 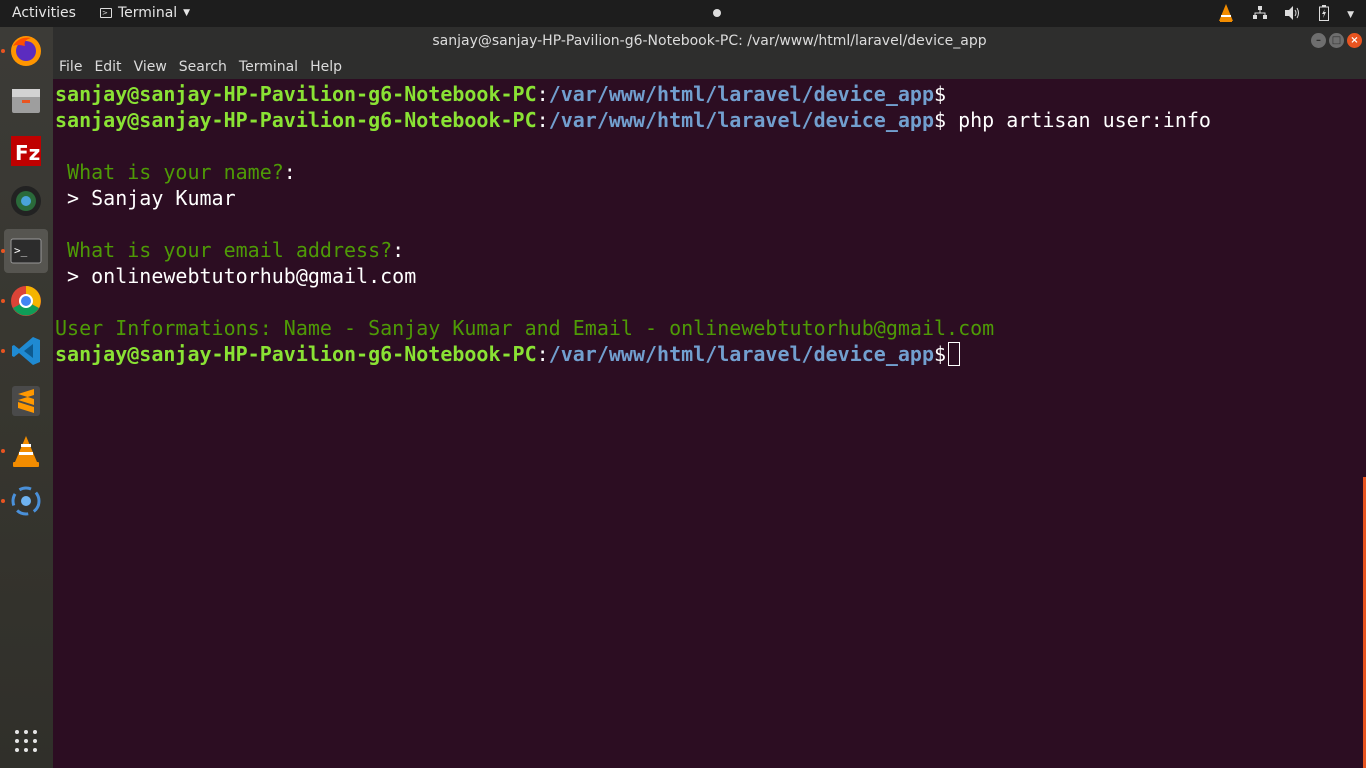 I want to click on show-applications-button, so click(x=26, y=741).